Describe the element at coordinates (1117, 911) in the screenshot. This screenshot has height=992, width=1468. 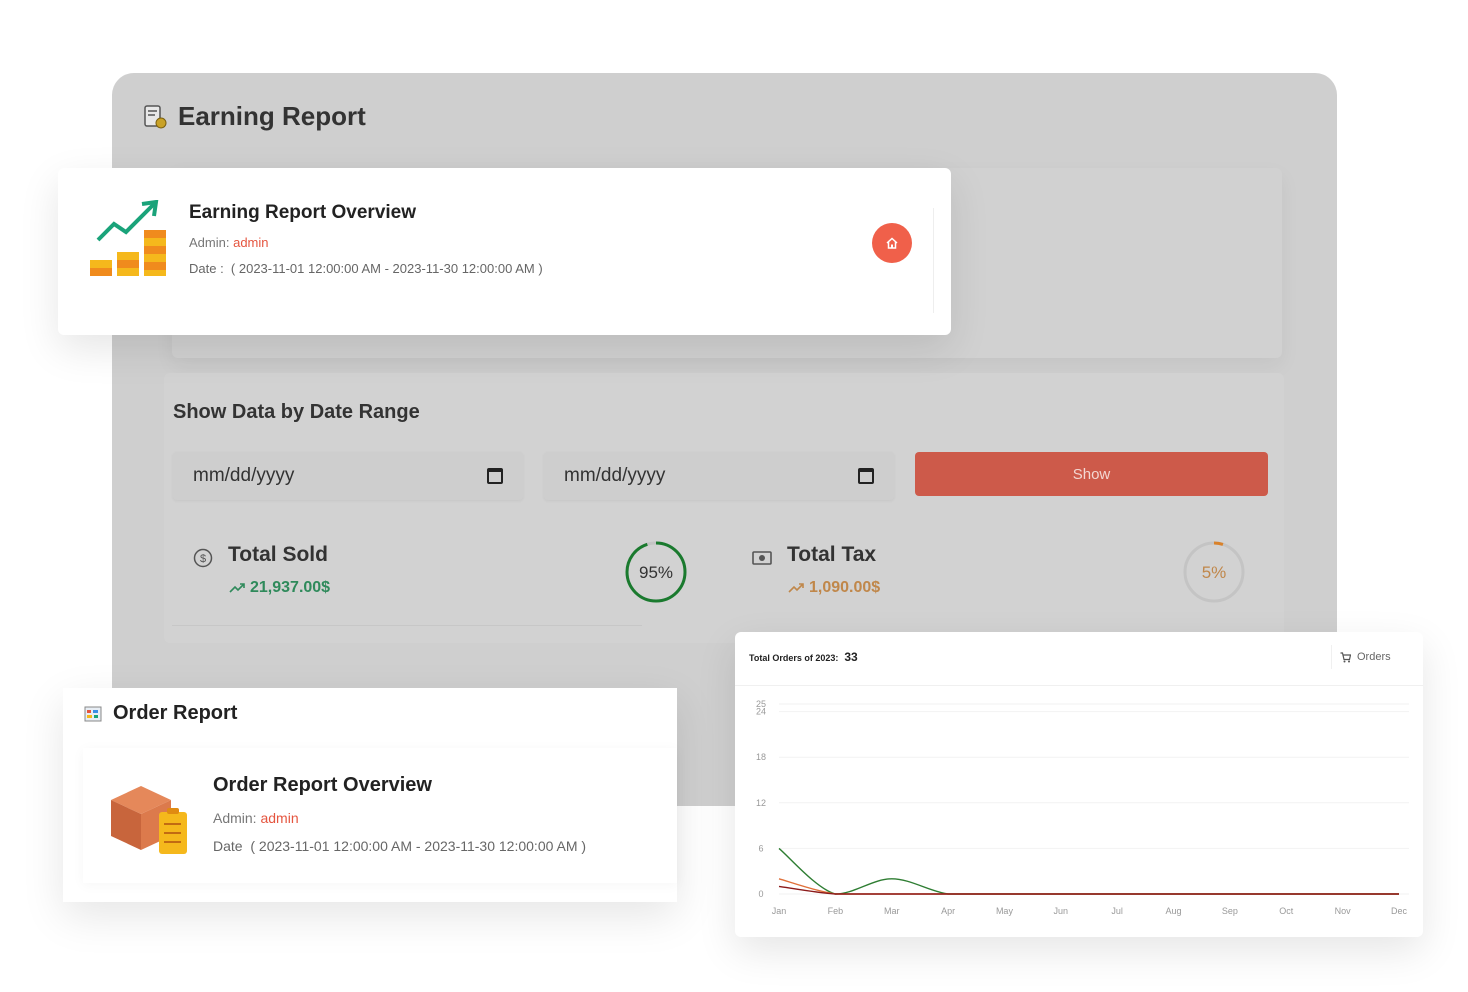
I see `x-tick-label: Jul` at that location.